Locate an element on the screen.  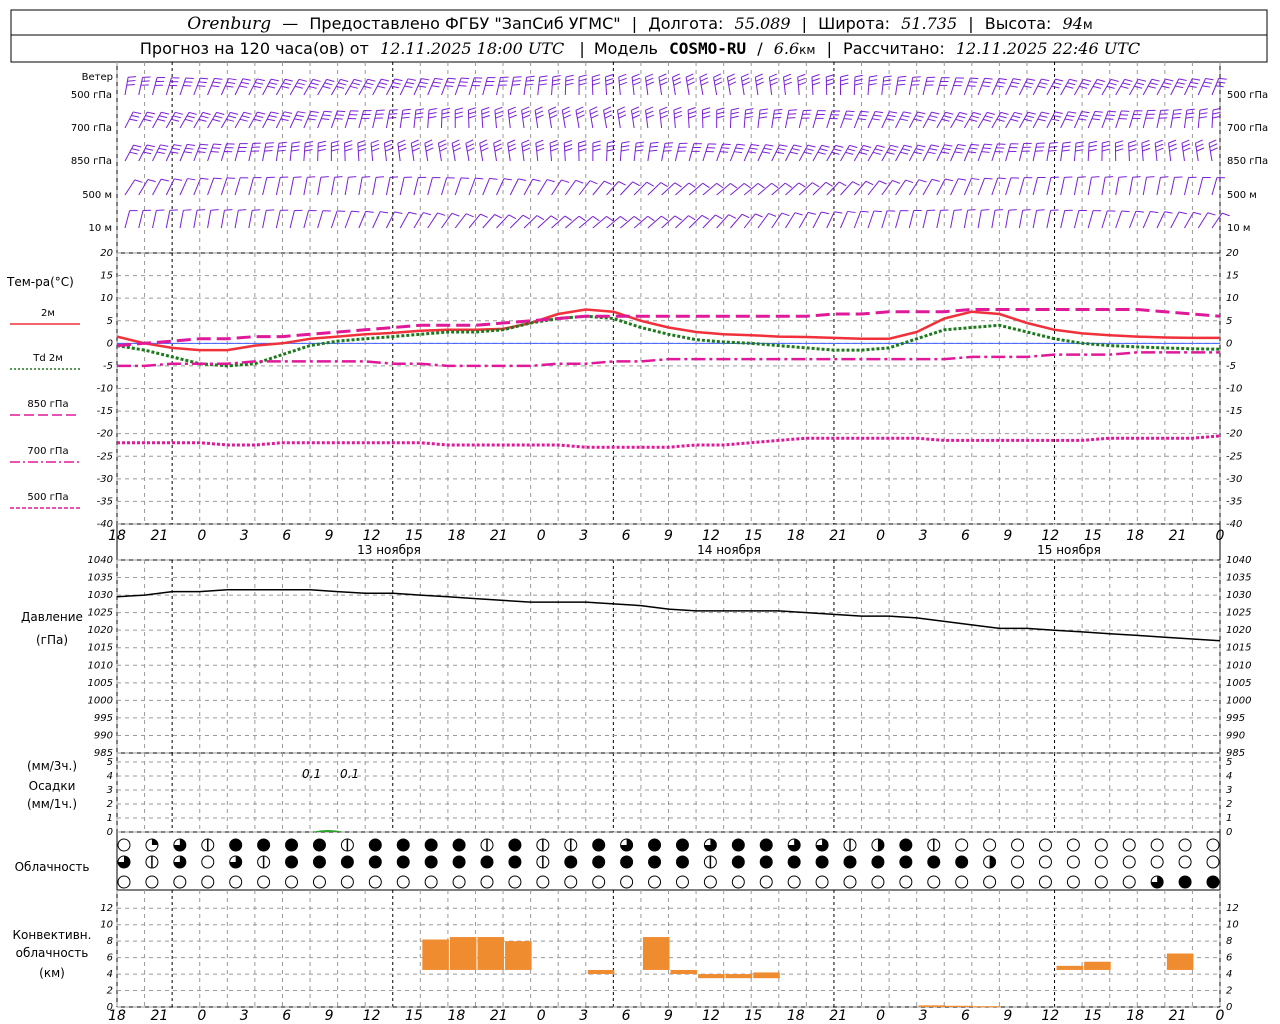
day-label-1: 14 ноября is located at coordinates (729, 550).